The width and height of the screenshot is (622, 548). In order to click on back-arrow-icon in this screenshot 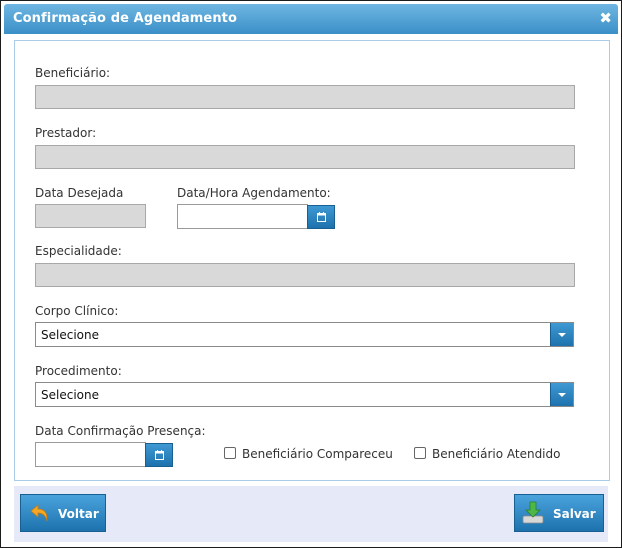, I will do `click(39, 513)`.